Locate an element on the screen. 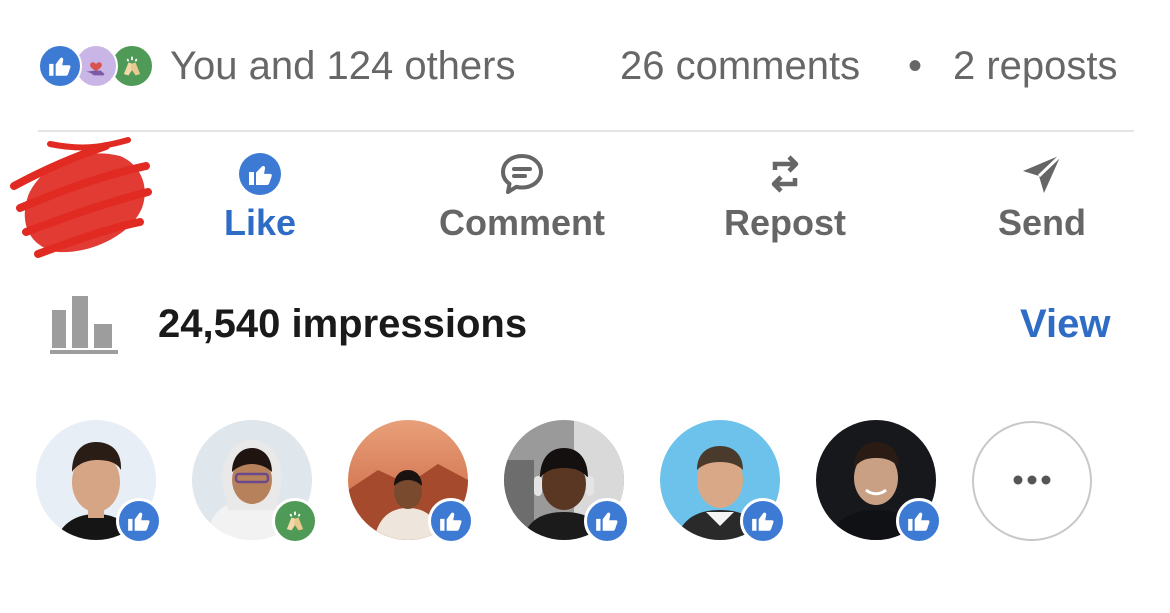 The height and width of the screenshot is (613, 1170). impressions-count: 24,540 impressions is located at coordinates (343, 324).